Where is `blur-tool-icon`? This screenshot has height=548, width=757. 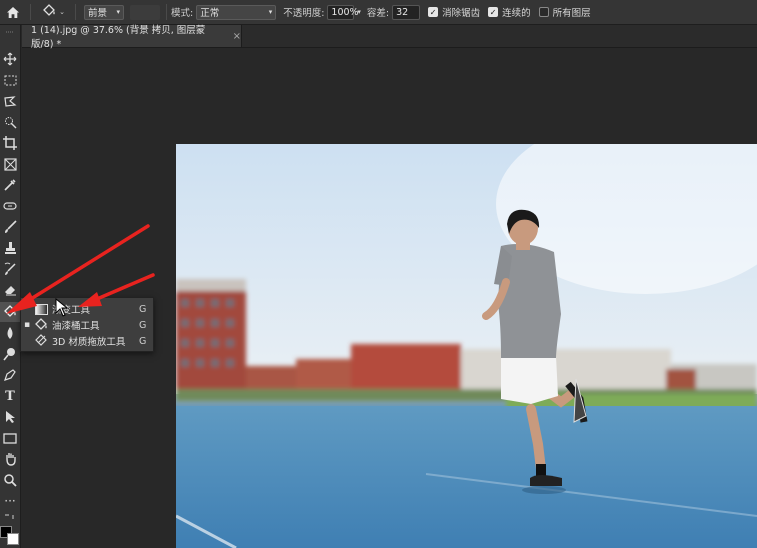
blur-tool-icon is located at coordinates (10, 333).